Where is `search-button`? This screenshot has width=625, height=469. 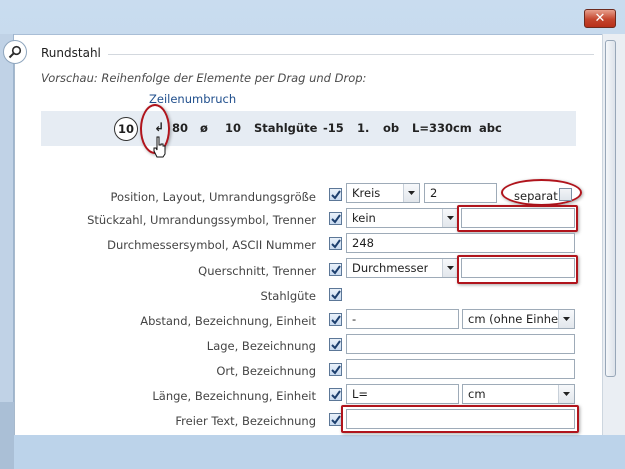
search-button is located at coordinates (15, 52).